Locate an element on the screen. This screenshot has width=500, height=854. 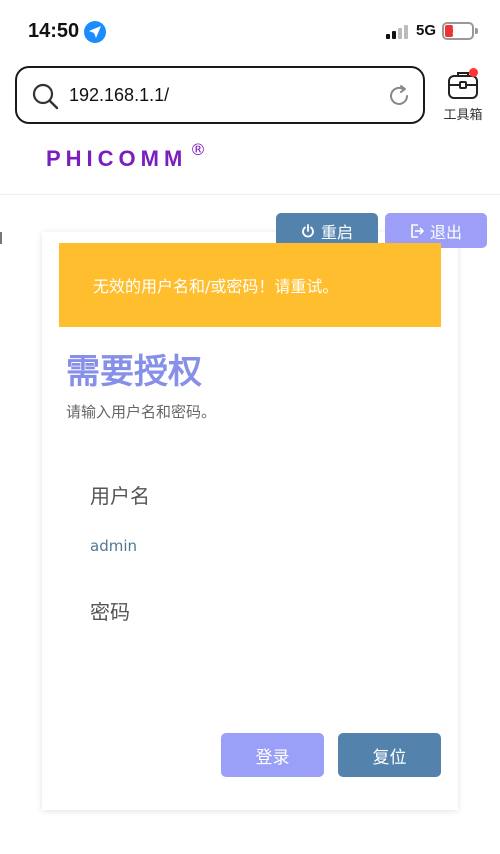
brand-registered-mark: ® is located at coordinates (198, 149).